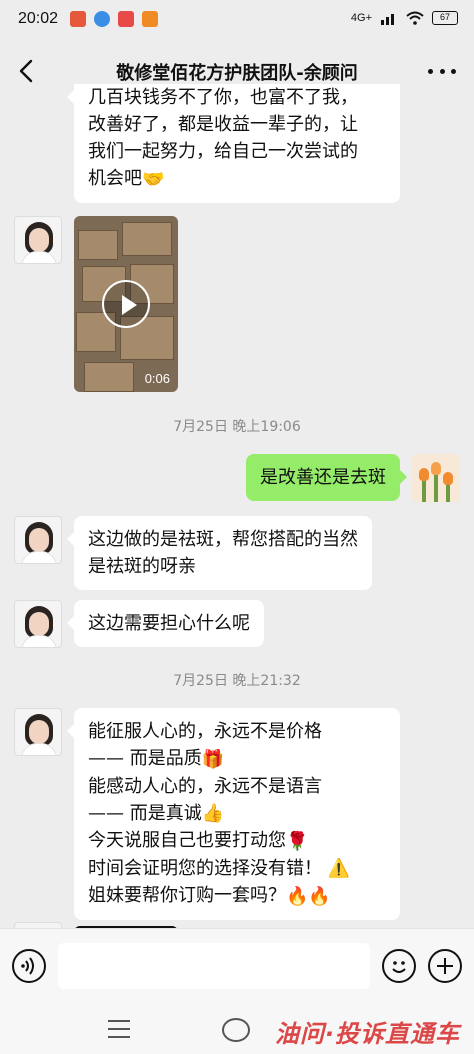 This screenshot has width=474, height=1054. What do you see at coordinates (205, 731) in the screenshot?
I see `message-line: 能征服人心的，永远不是价格` at bounding box center [205, 731].